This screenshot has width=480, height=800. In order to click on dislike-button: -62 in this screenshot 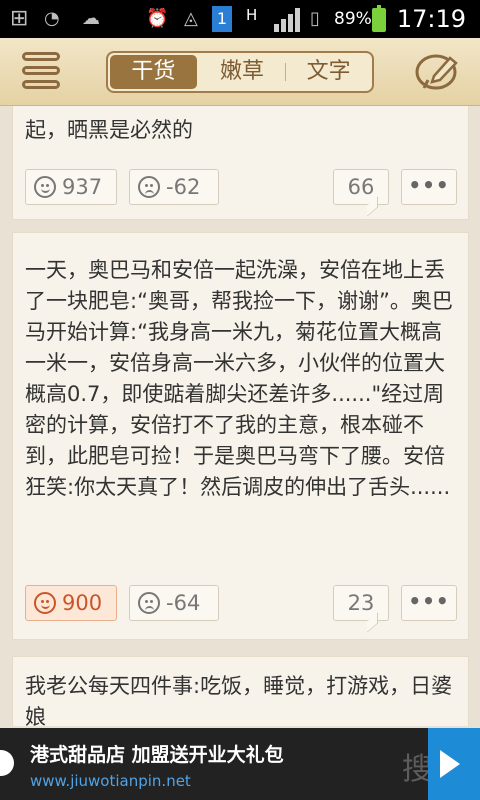, I will do `click(174, 187)`.